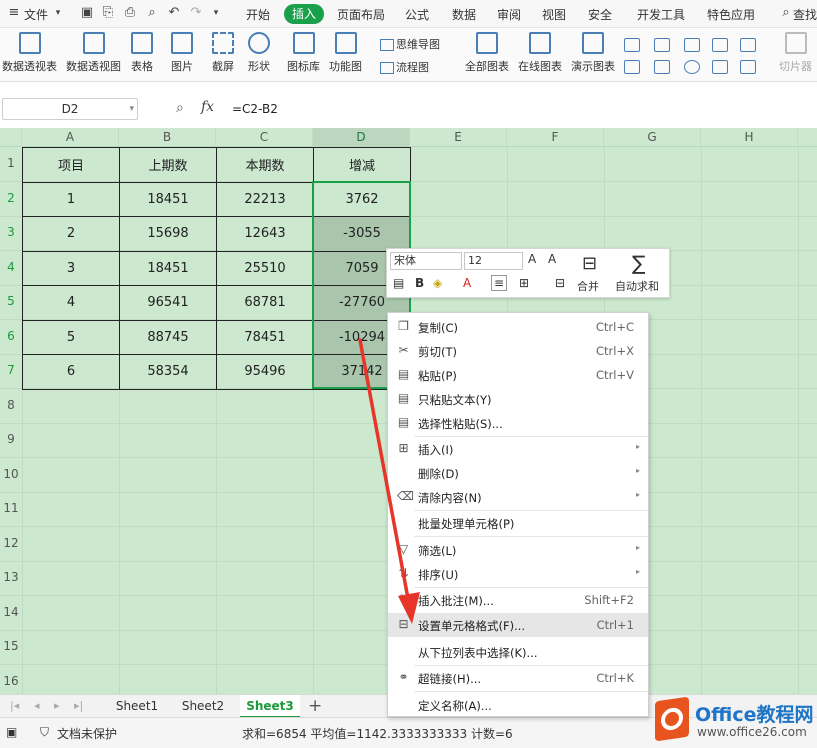  I want to click on picture-button: 图片, so click(182, 53).